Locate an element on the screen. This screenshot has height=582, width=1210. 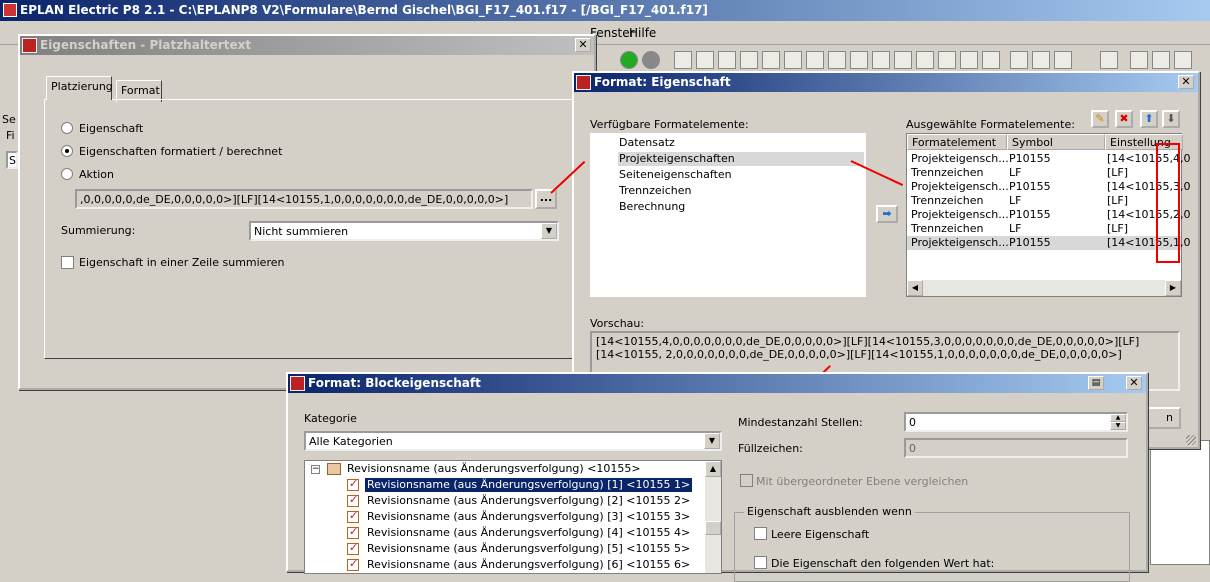
col-formatelement: Formatelement is located at coordinates (957, 142).